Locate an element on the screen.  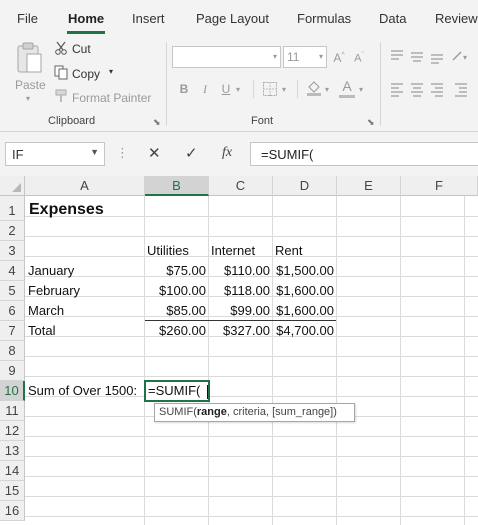
increase-font-size-icon: A^ is located at coordinates (339, 57).